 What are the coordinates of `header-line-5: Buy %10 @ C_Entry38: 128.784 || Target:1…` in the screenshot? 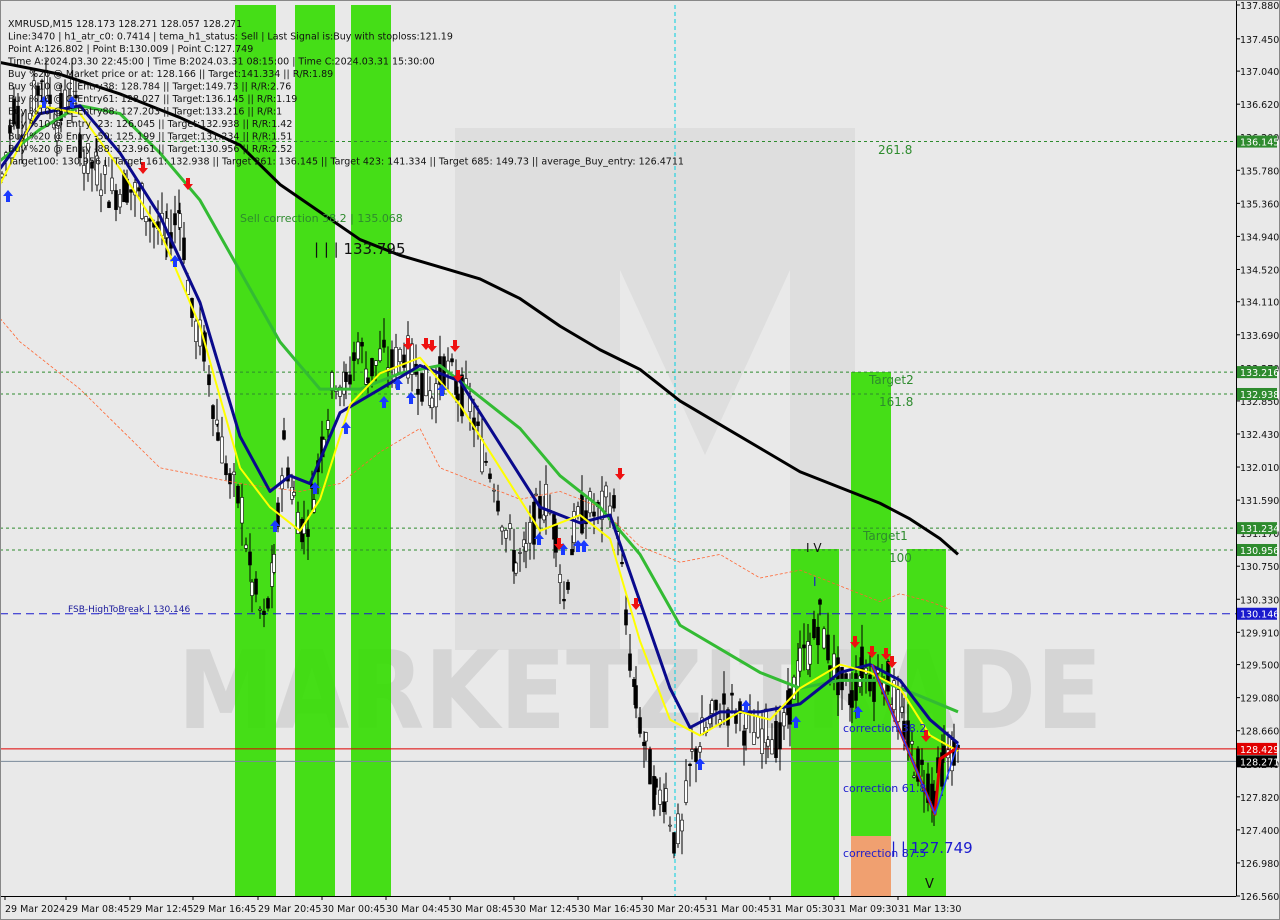 It's located at (149, 87).